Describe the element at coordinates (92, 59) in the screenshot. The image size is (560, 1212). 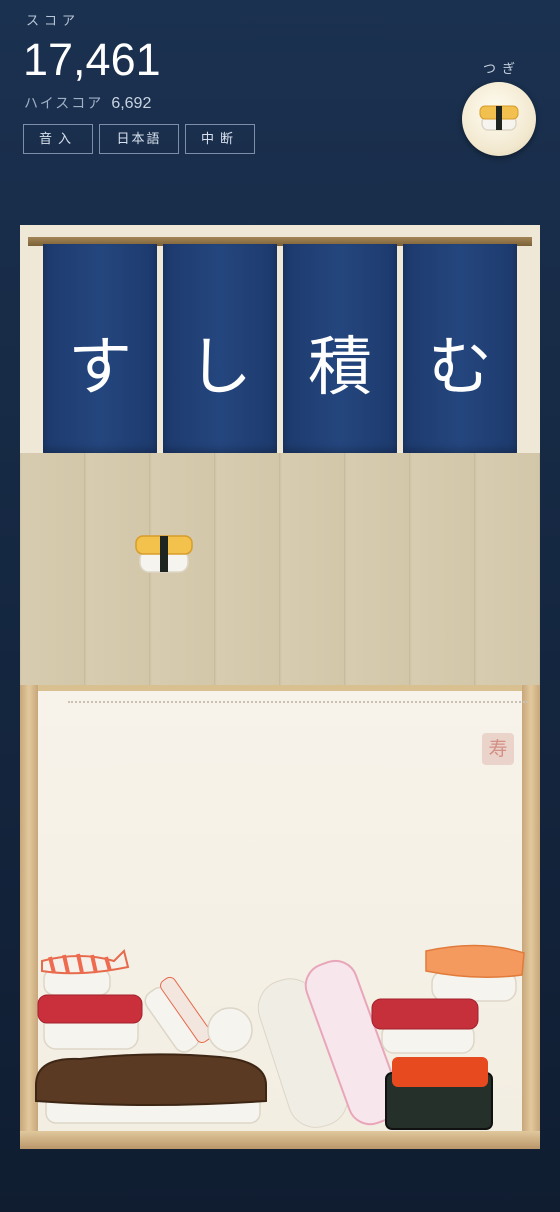
I see `score-value: 17,461` at that location.